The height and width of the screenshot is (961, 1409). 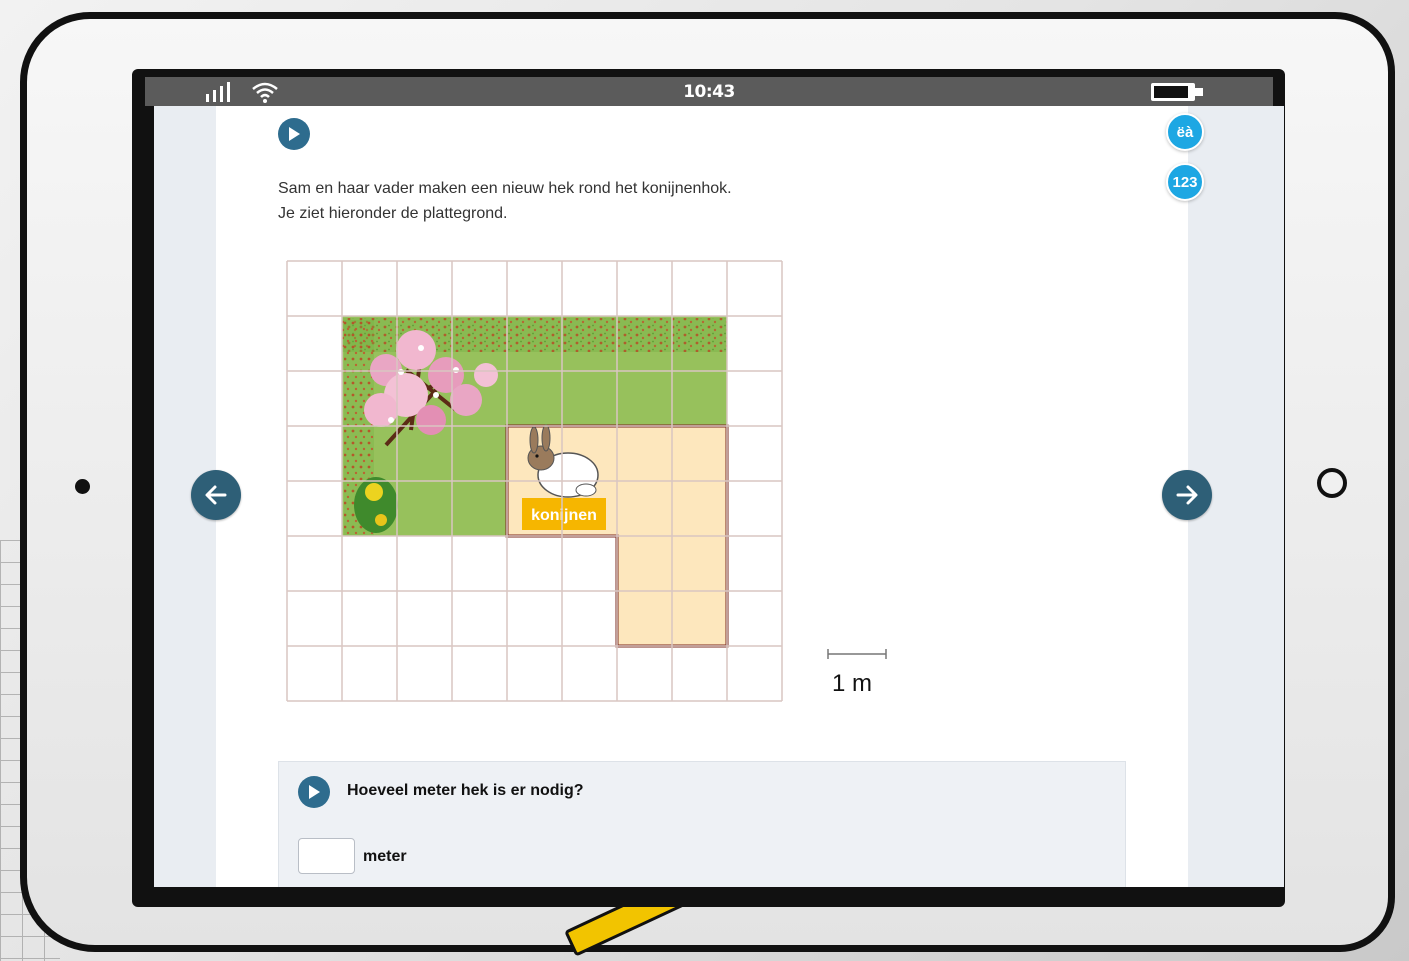 What do you see at coordinates (82, 486) in the screenshot?
I see `tablet-camera` at bounding box center [82, 486].